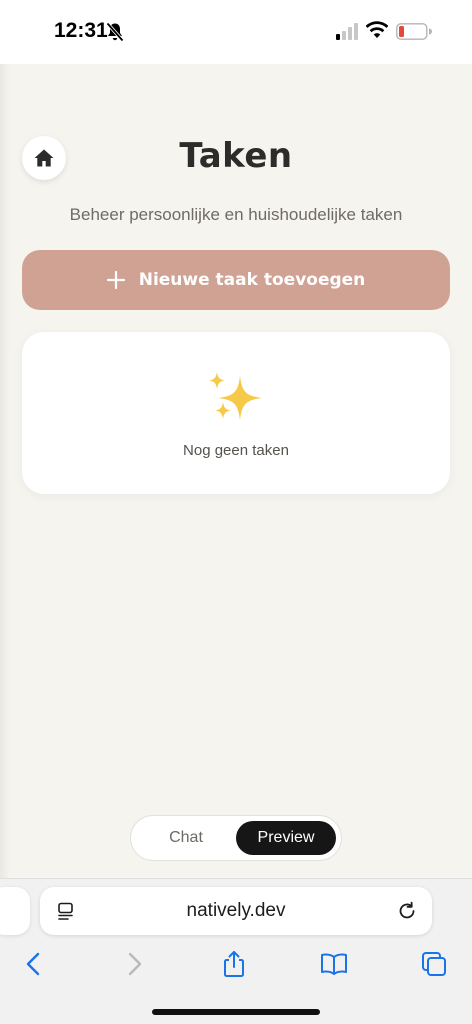 This screenshot has height=1024, width=472. I want to click on tabs-icon, so click(434, 964).